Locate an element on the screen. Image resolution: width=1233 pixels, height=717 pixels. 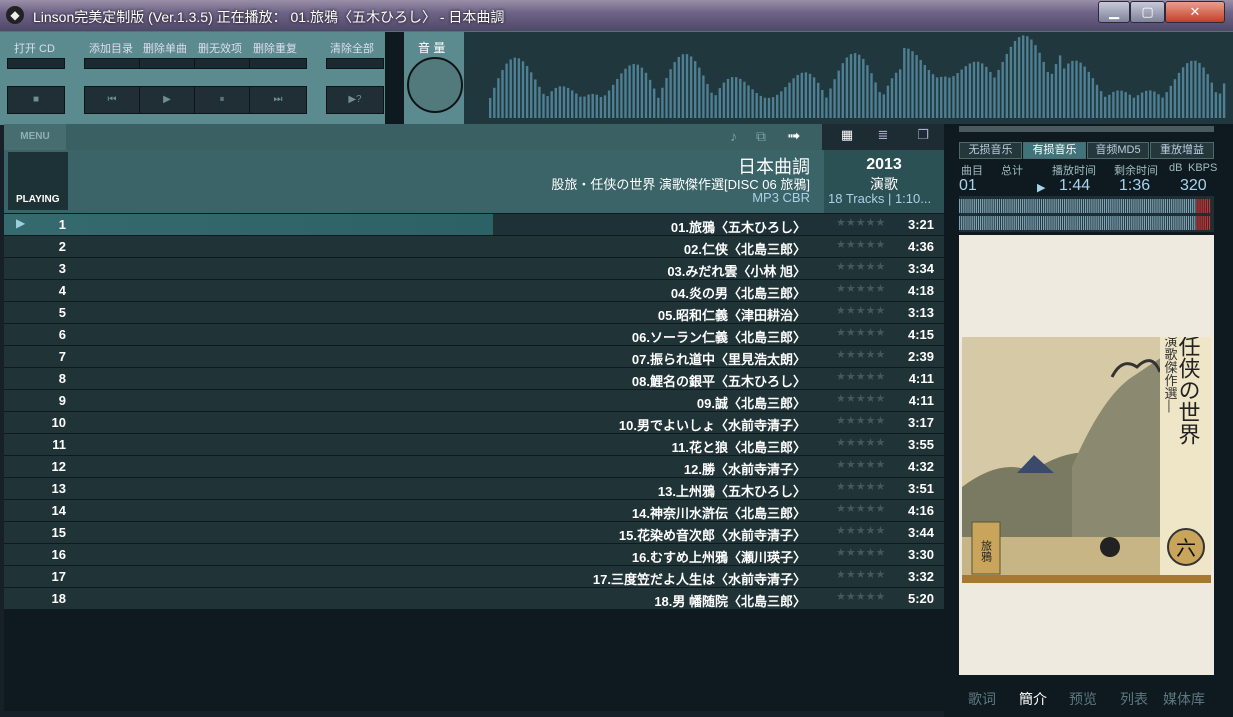
fox-logo-icon: ◆ is located at coordinates (15, 15).